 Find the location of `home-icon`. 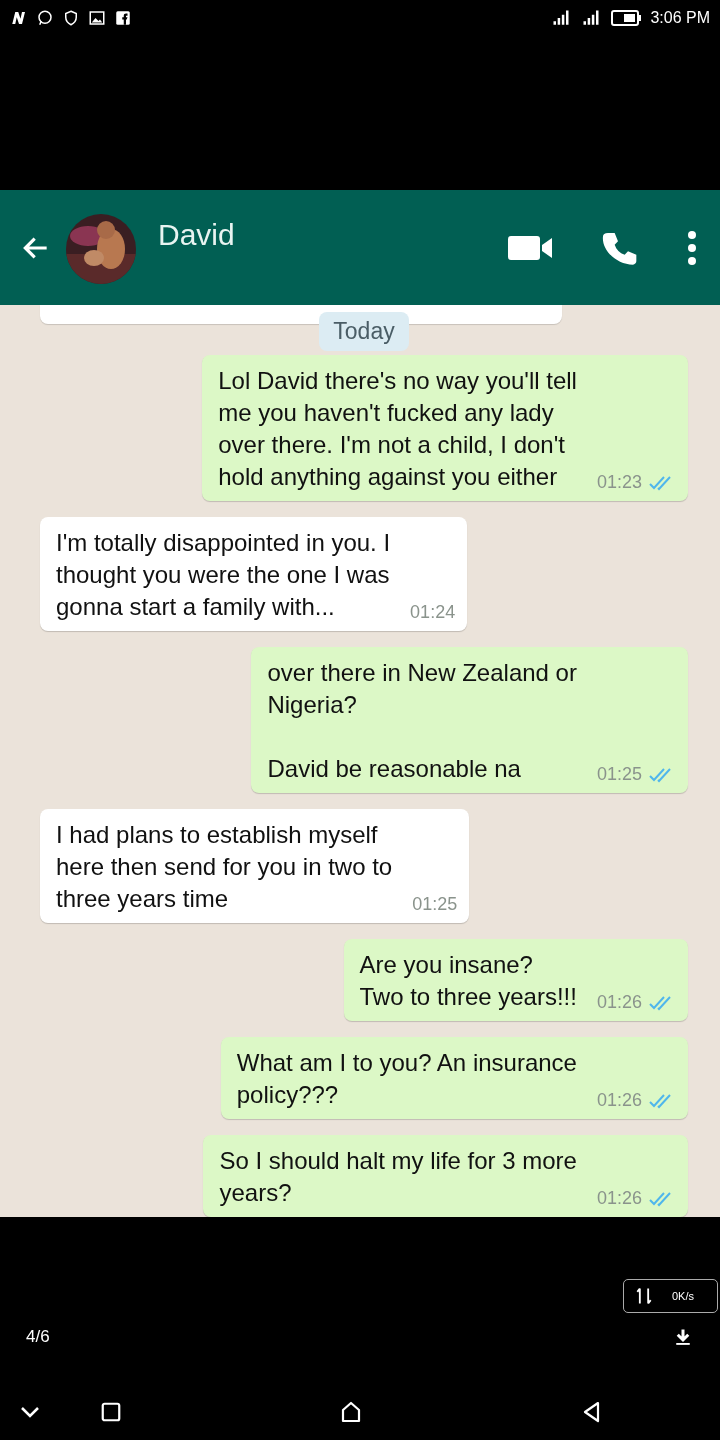

home-icon is located at coordinates (351, 1412).